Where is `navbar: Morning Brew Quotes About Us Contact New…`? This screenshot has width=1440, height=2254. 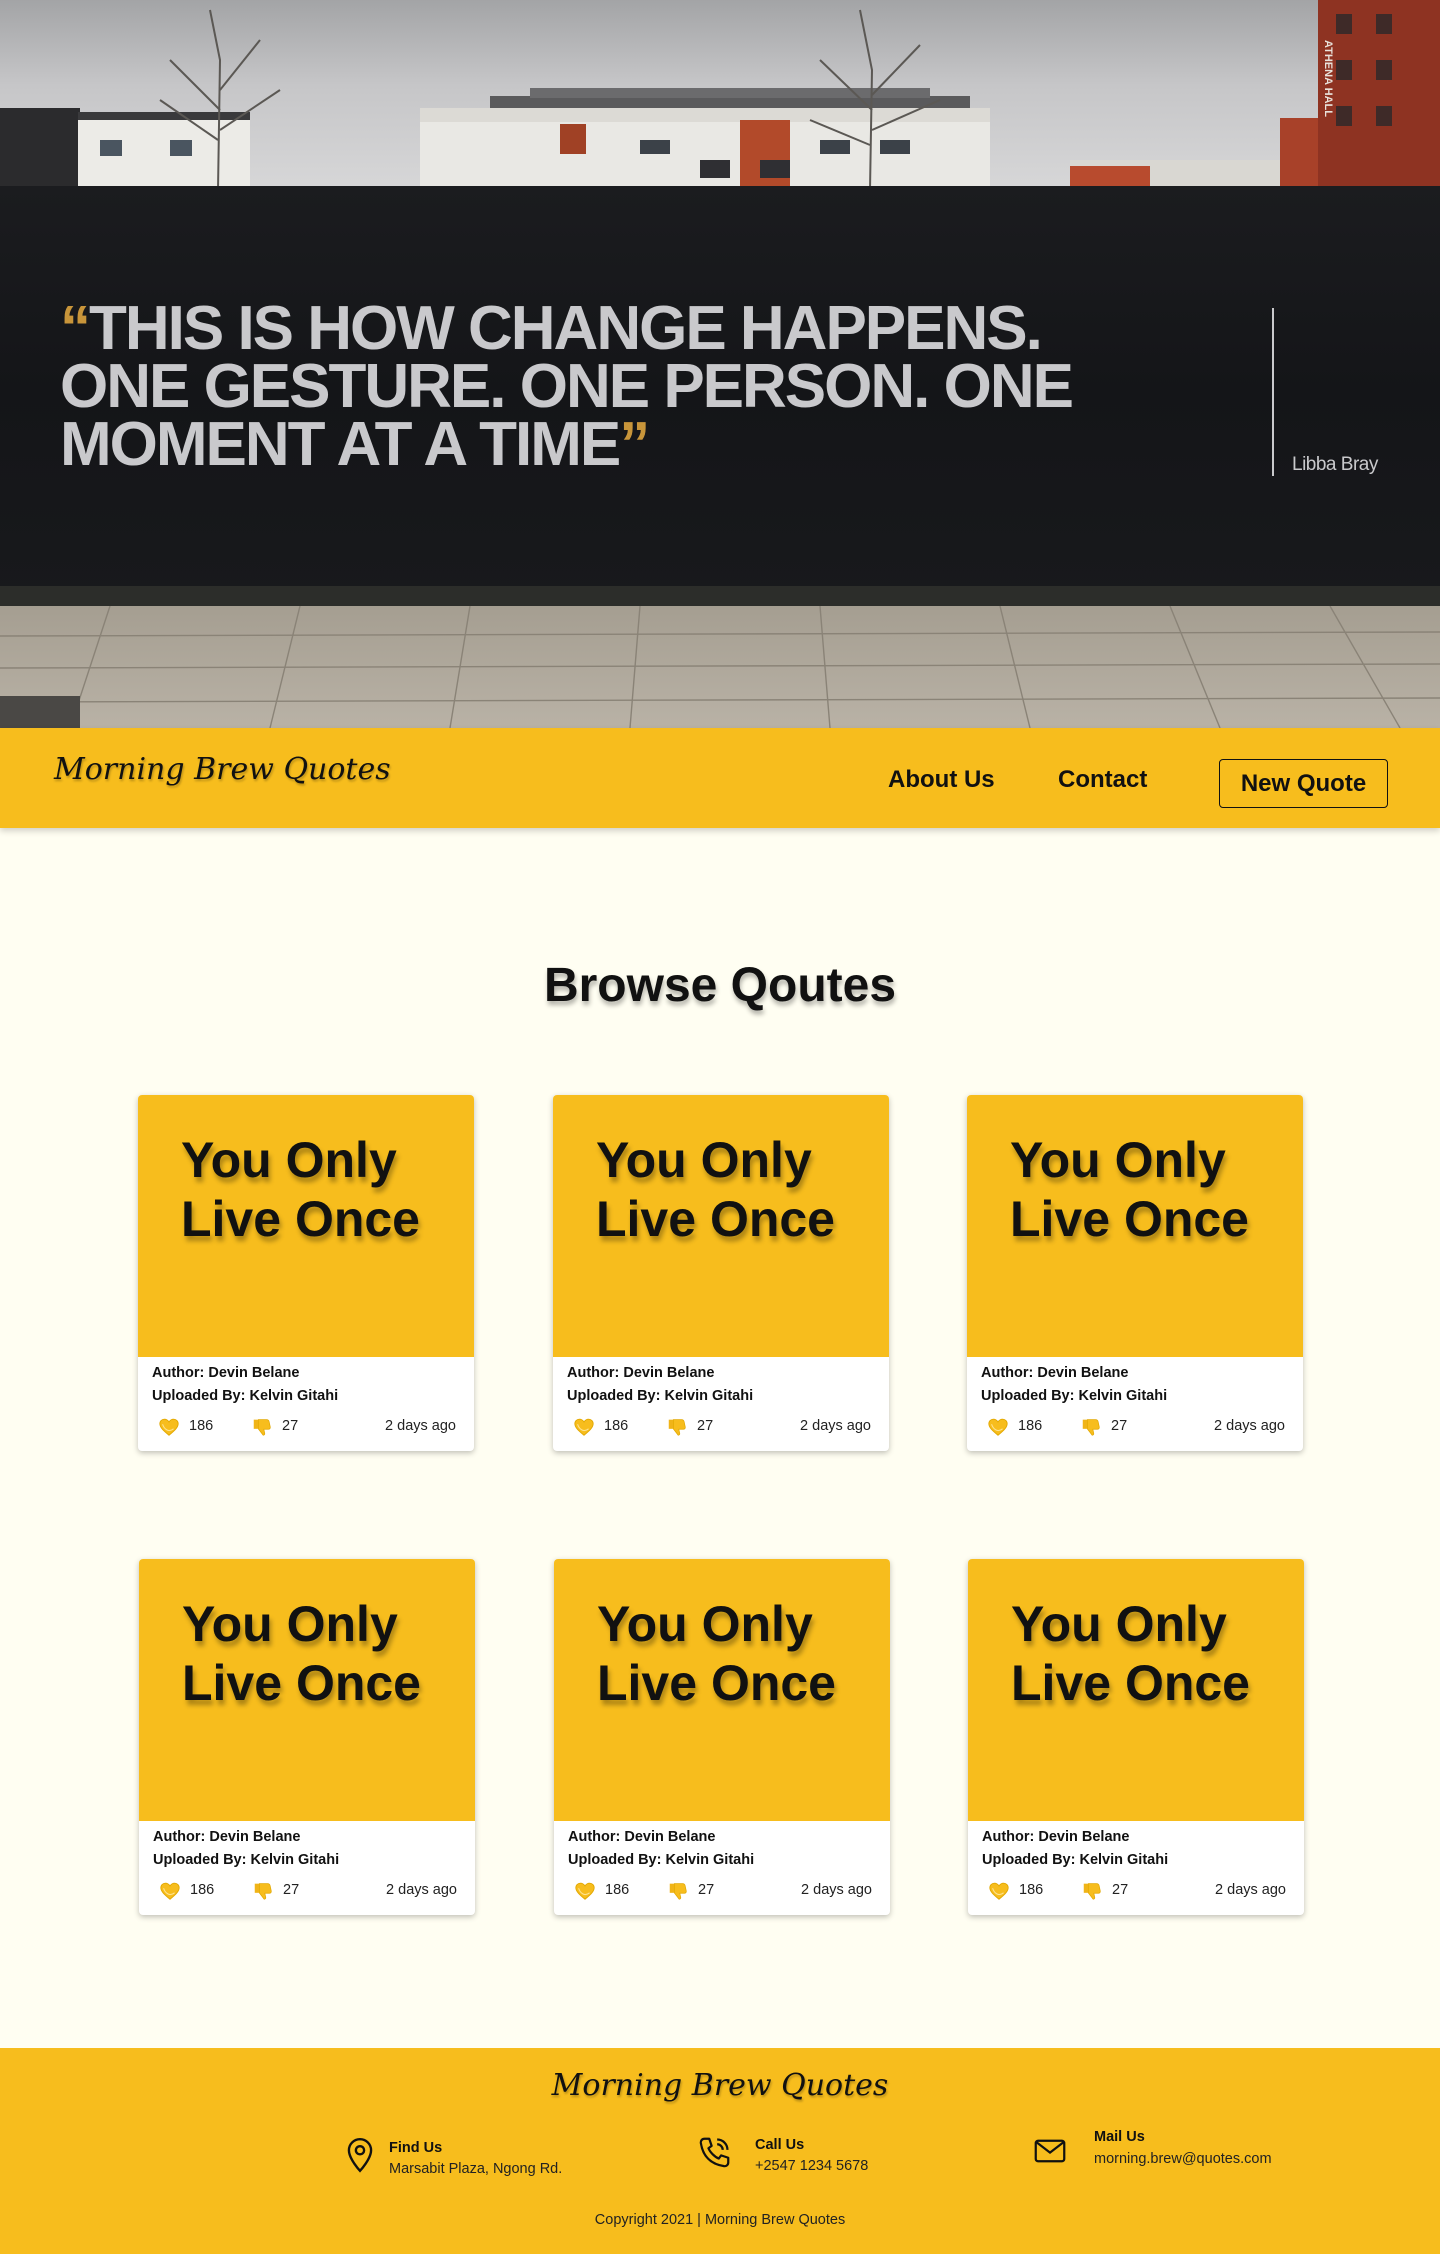 navbar: Morning Brew Quotes About Us Contact New… is located at coordinates (720, 778).